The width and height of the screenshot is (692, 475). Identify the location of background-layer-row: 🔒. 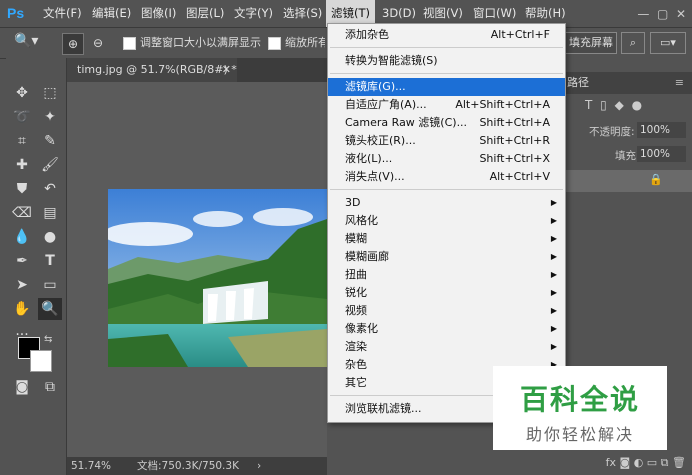
(628, 181).